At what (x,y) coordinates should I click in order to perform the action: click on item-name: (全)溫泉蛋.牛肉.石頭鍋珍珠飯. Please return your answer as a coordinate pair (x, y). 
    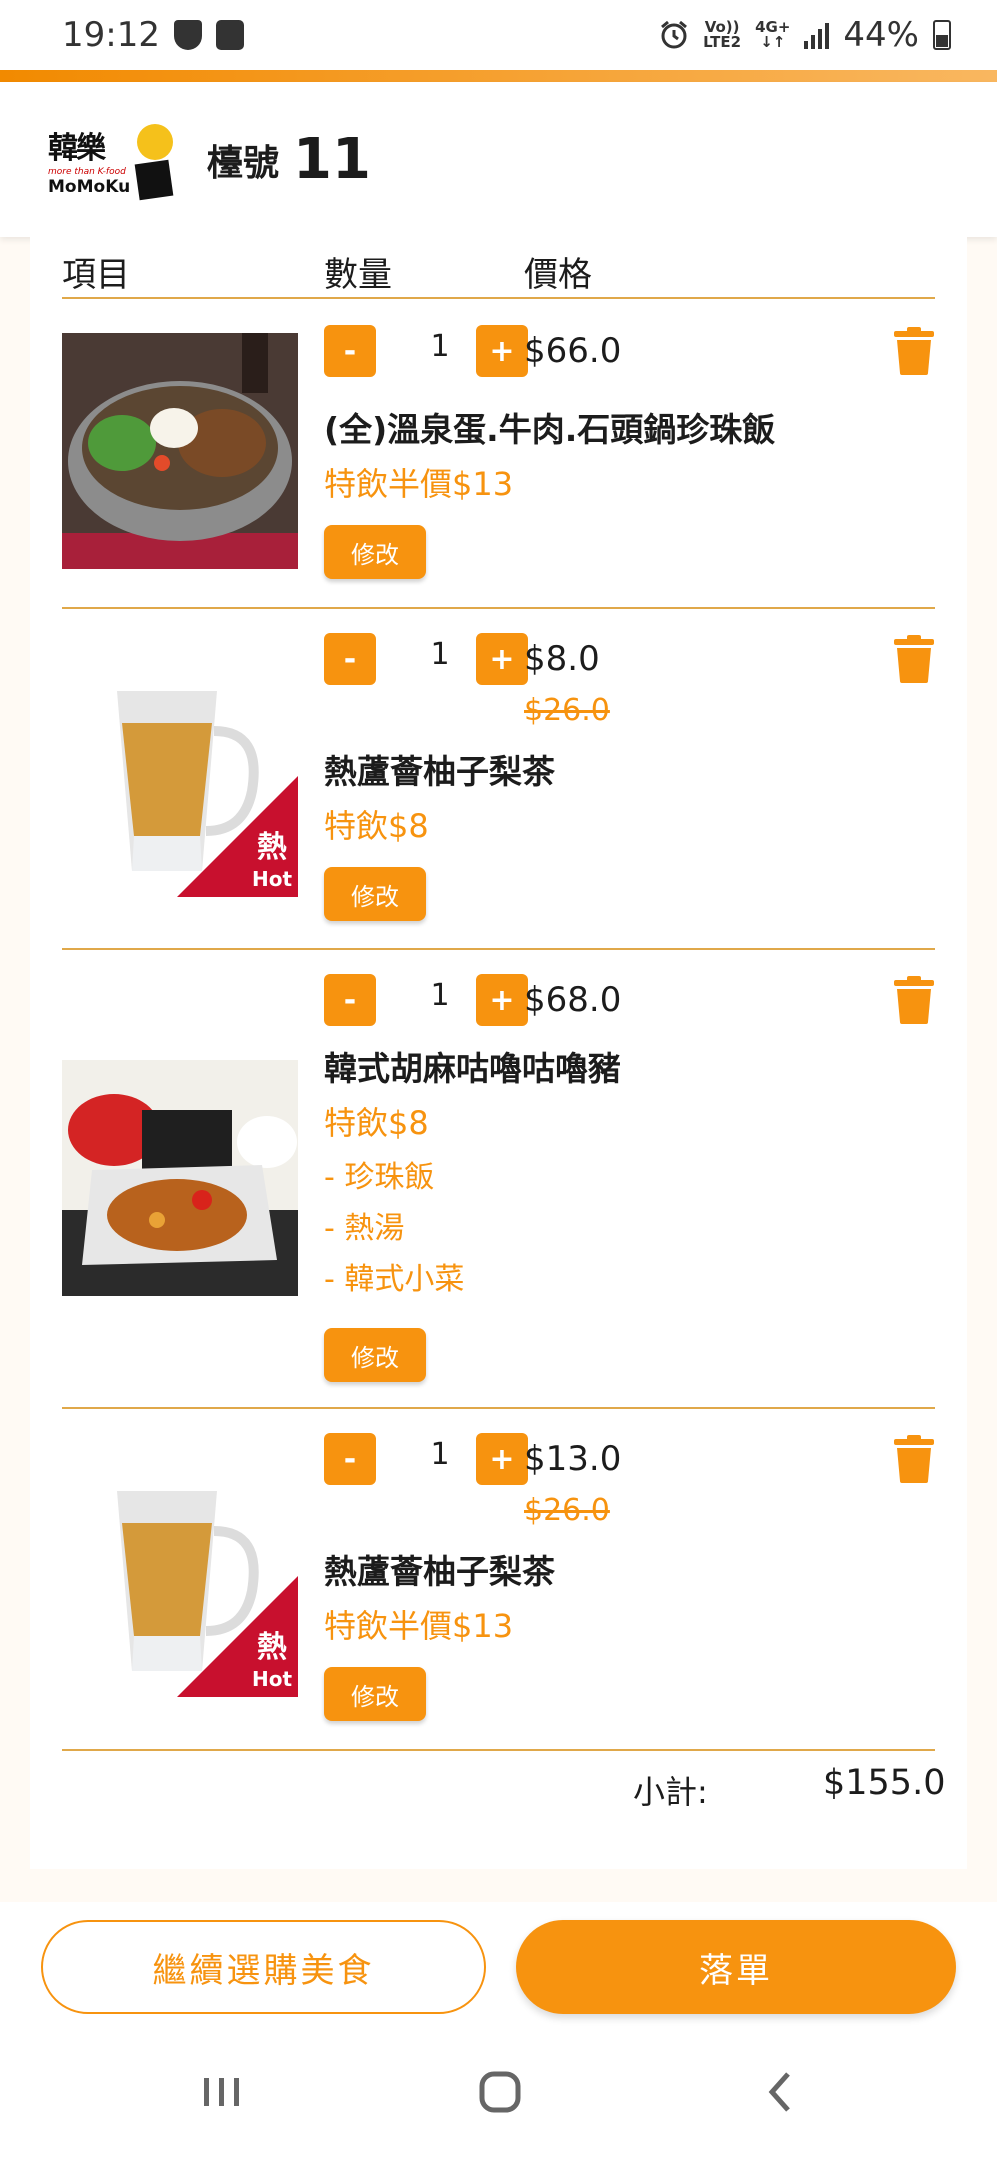
    Looking at the image, I should click on (550, 429).